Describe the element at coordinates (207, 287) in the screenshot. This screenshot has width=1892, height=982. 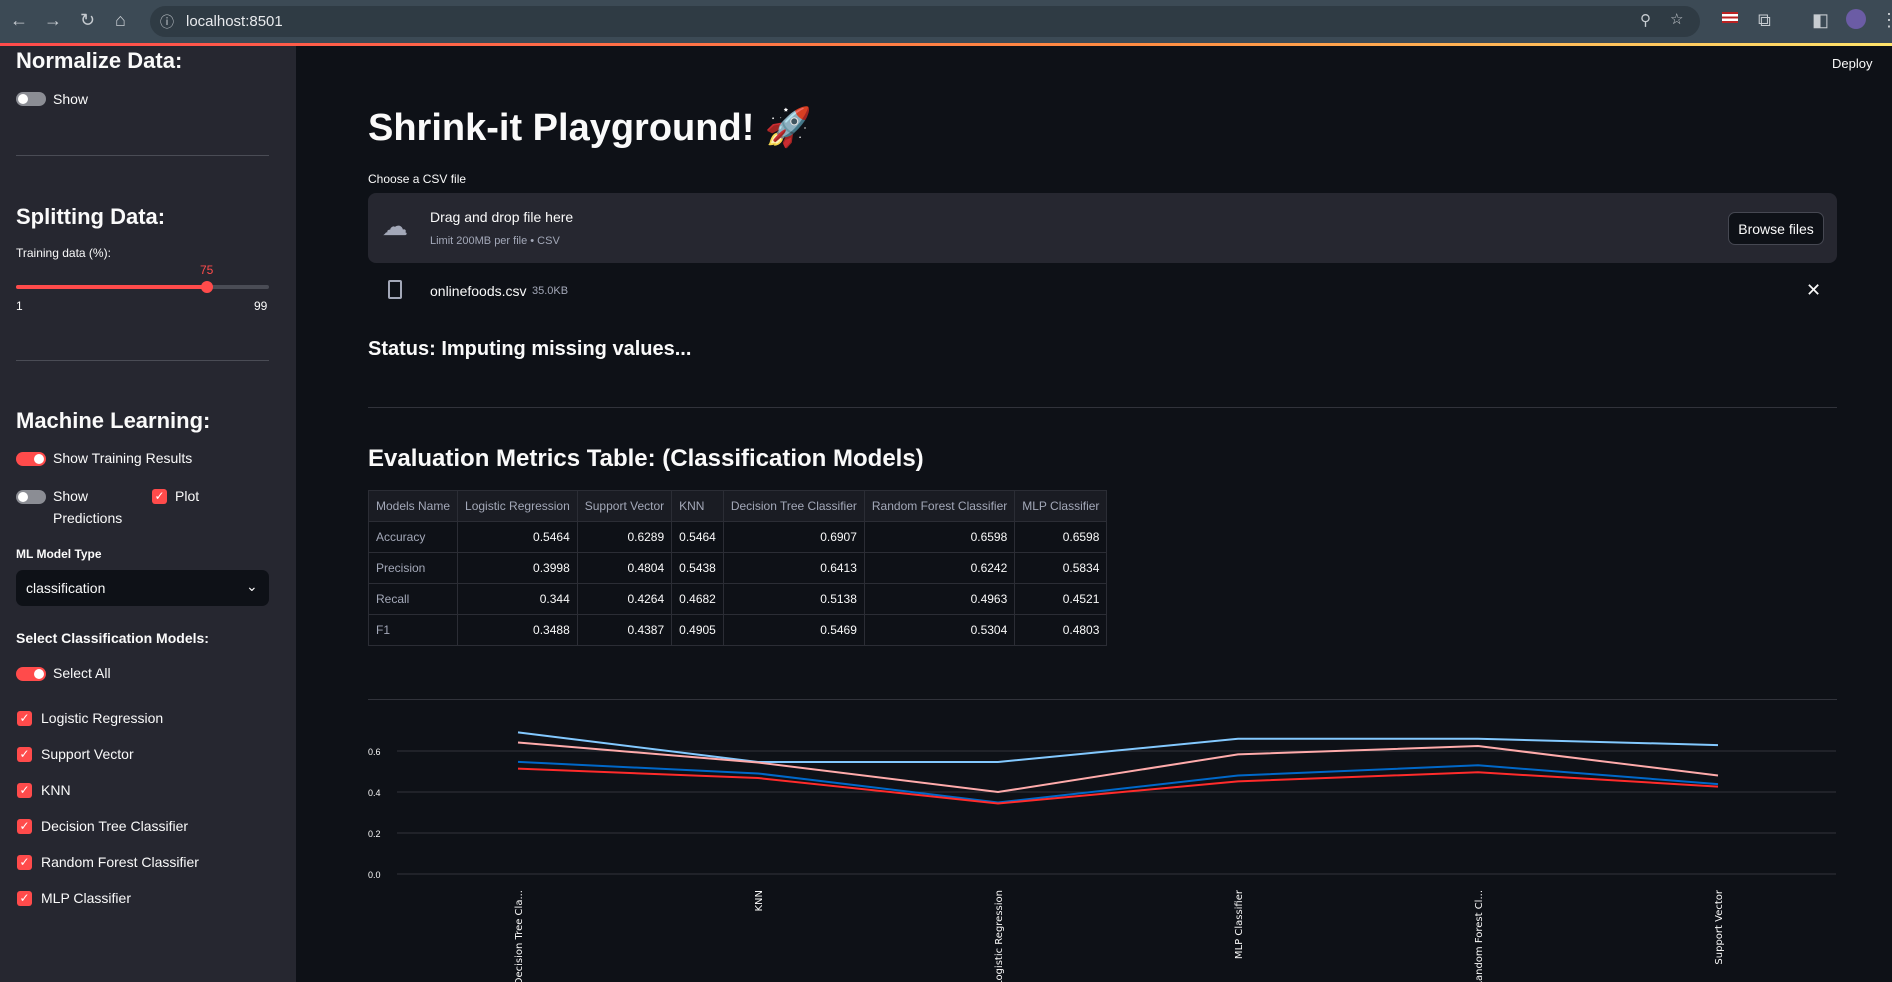
I see `slider-handle` at that location.